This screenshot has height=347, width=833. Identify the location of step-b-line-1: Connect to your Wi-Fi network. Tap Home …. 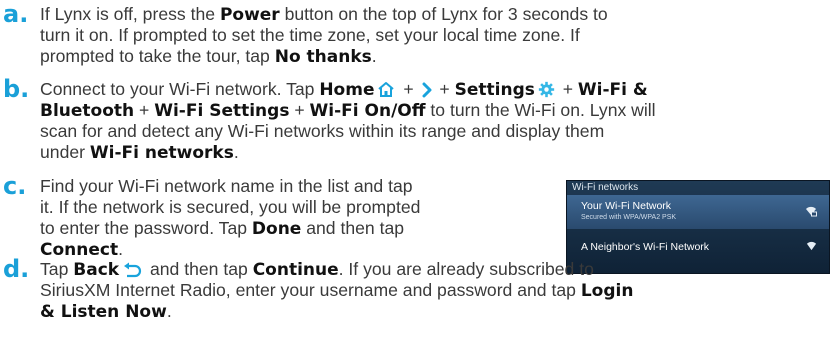
(344, 89).